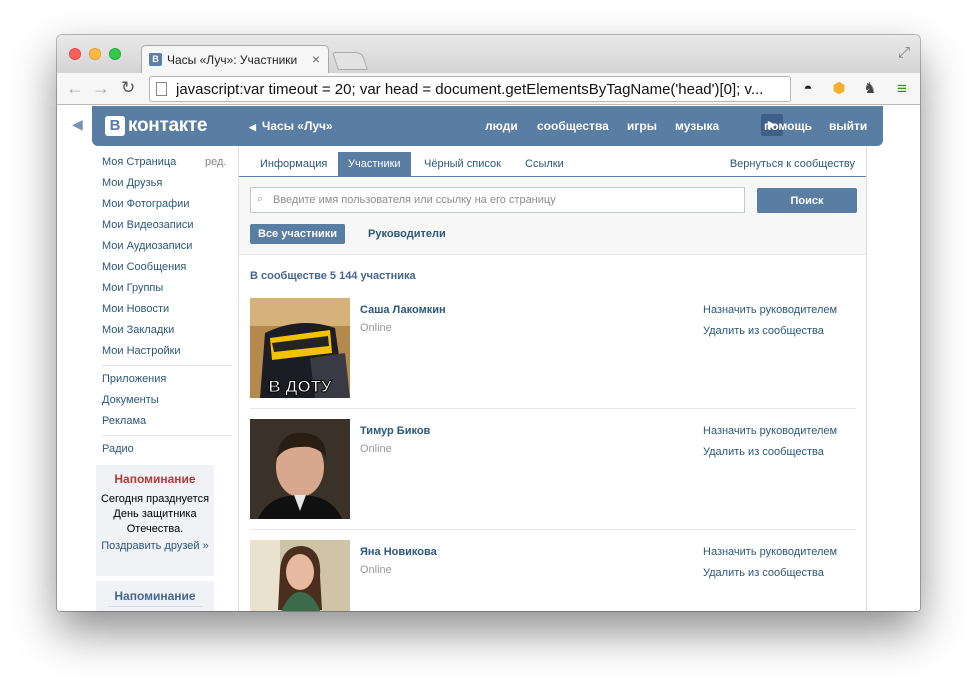  I want to click on side-back-arrow-icon: ◀, so click(77, 124).